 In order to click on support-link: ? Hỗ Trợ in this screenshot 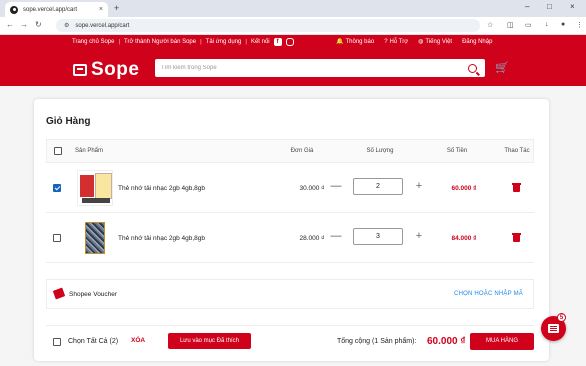, I will do `click(396, 42)`.